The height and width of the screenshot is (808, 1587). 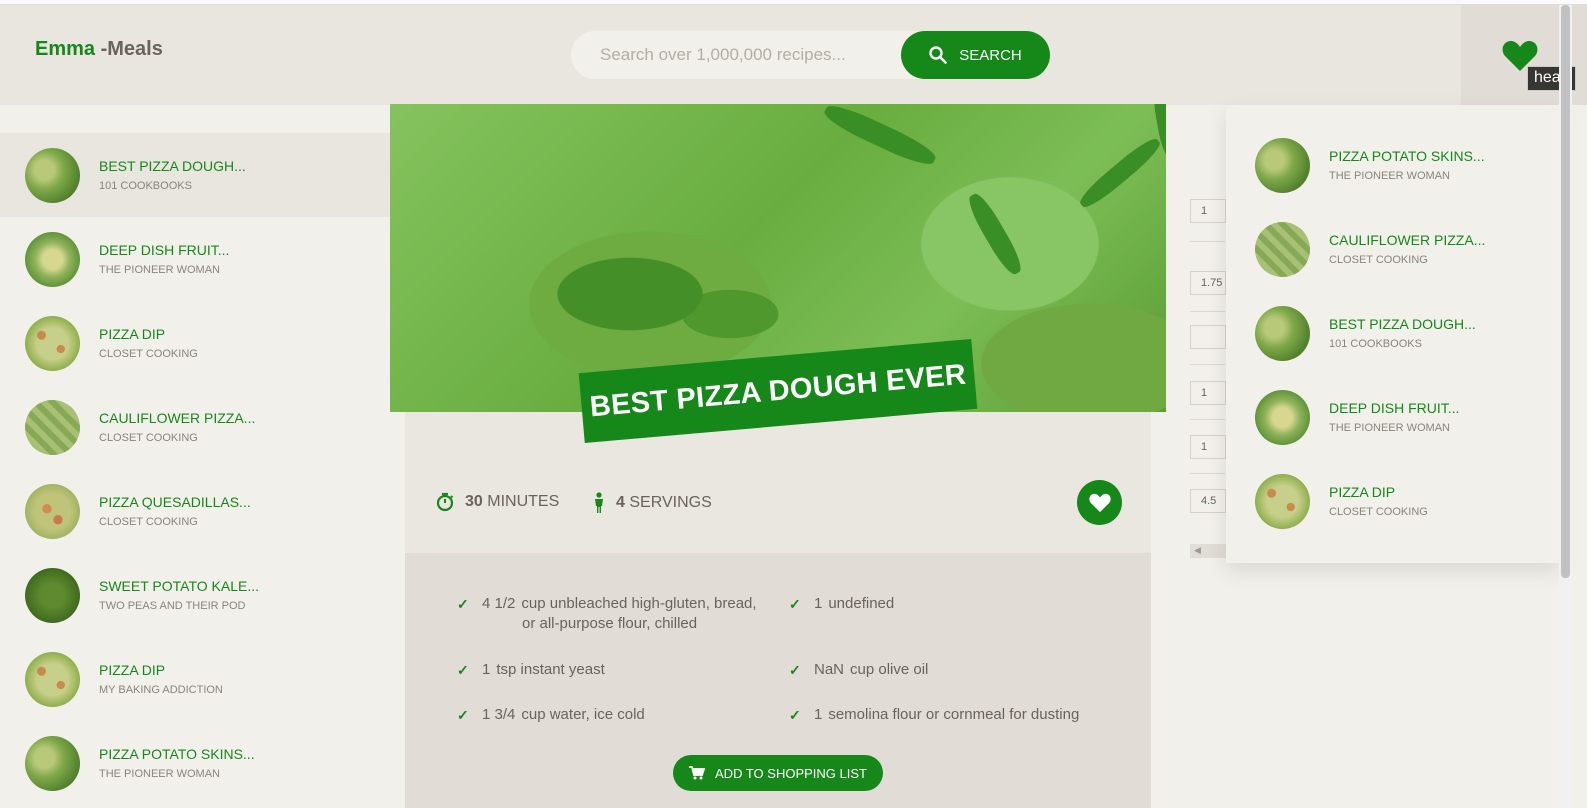 I want to click on ingredient-count: 1 3/4, so click(x=499, y=714).